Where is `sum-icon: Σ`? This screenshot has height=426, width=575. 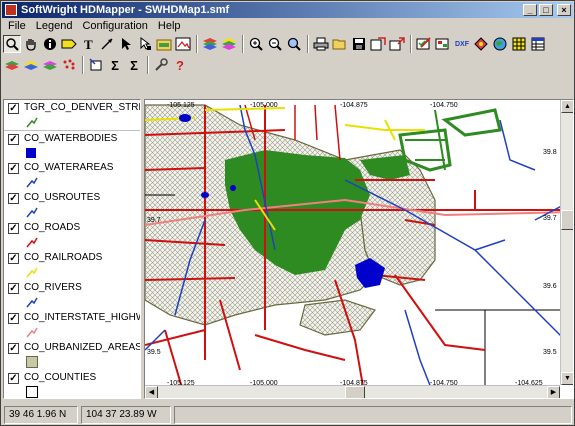
sum-icon: Σ is located at coordinates (115, 65).